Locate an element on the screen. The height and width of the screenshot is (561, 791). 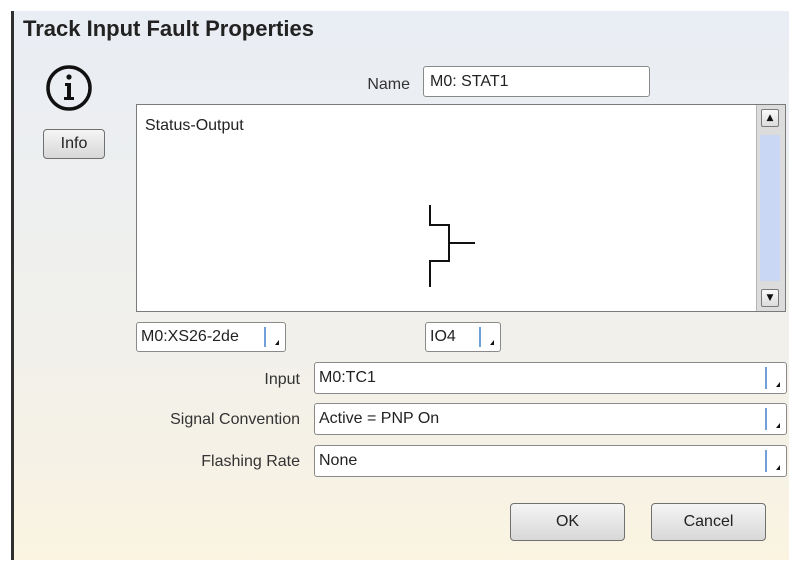
info-circle-icon is located at coordinates (69, 88).